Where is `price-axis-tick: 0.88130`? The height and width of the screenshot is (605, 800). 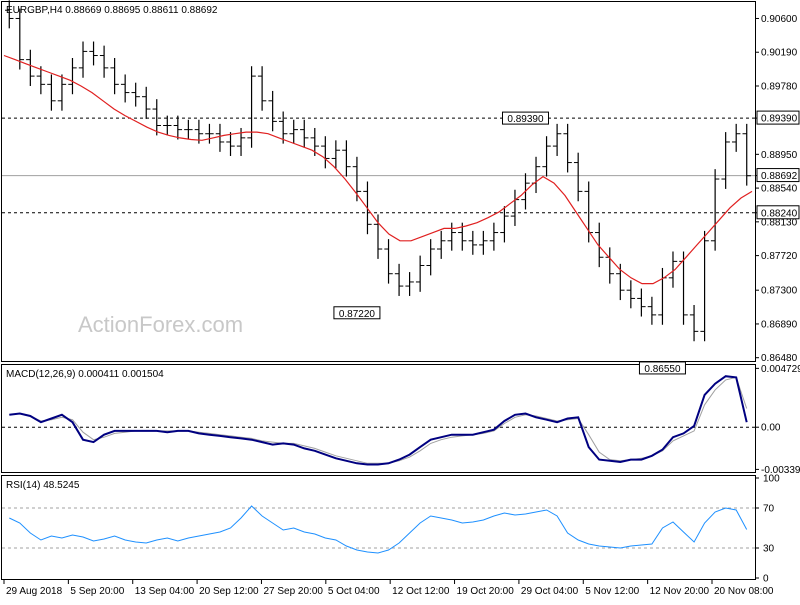 price-axis-tick: 0.88130 is located at coordinates (776, 222).